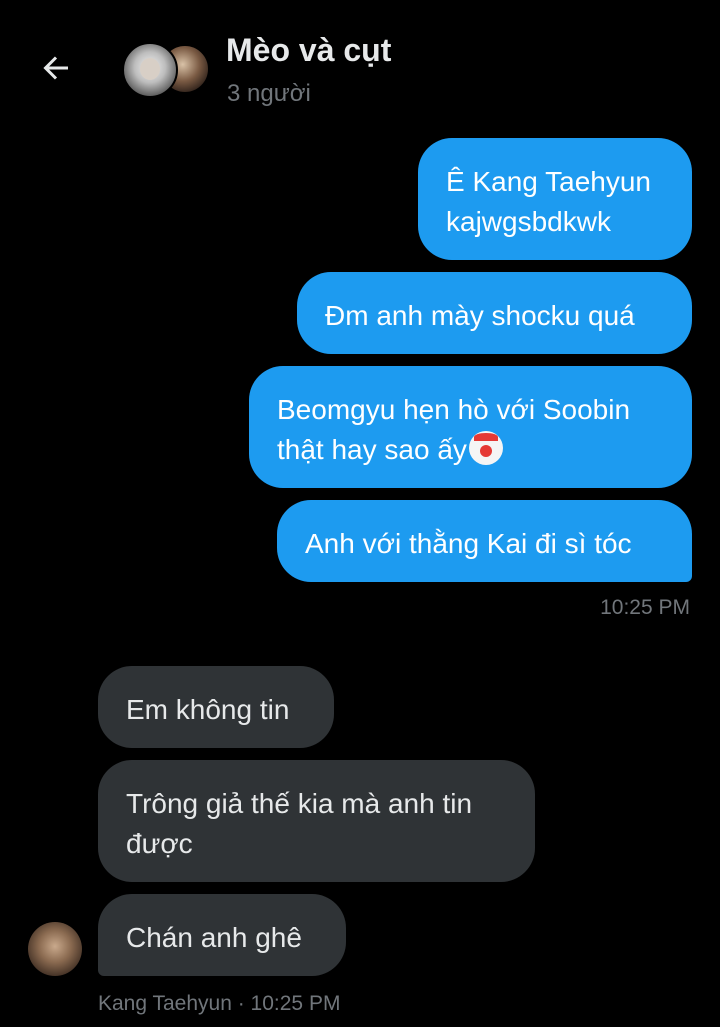  What do you see at coordinates (222, 935) in the screenshot?
I see `incoming-message: Chán anh ghê` at bounding box center [222, 935].